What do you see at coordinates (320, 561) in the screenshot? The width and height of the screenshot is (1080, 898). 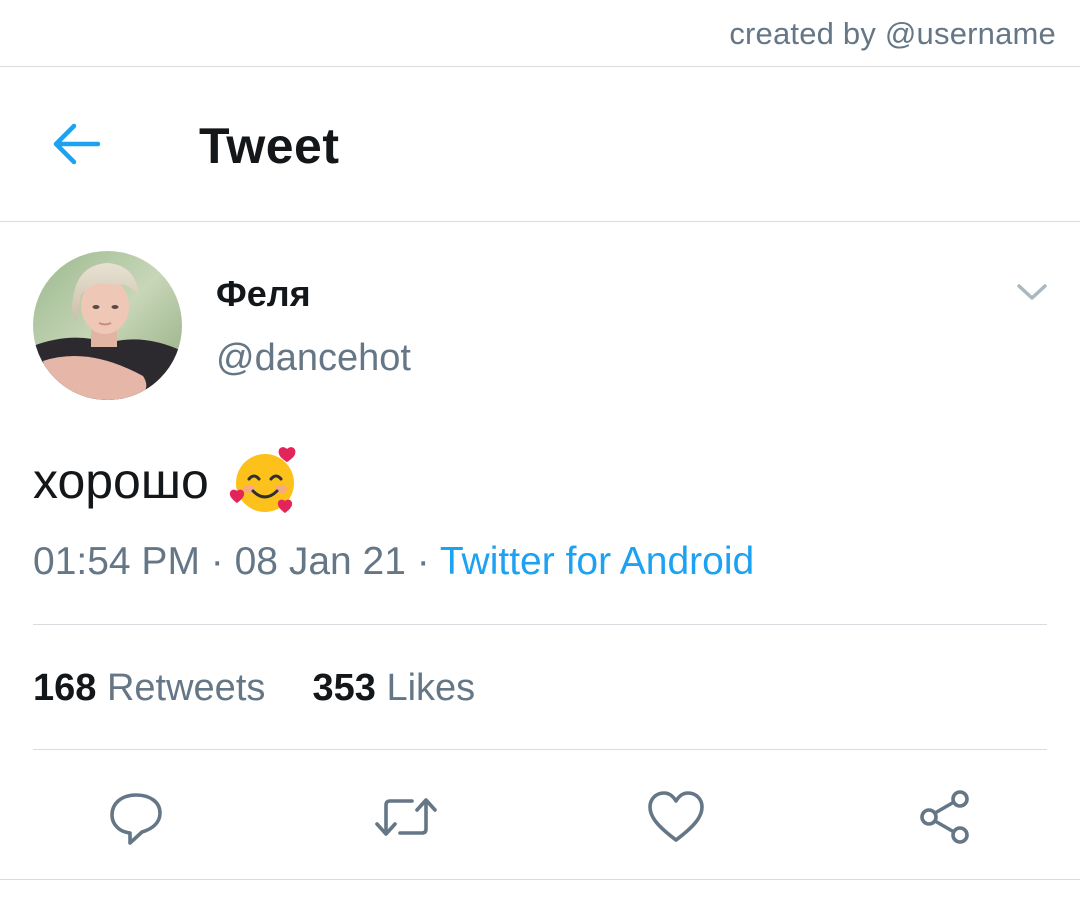 I see `tweet-date: 08 Jan 21` at bounding box center [320, 561].